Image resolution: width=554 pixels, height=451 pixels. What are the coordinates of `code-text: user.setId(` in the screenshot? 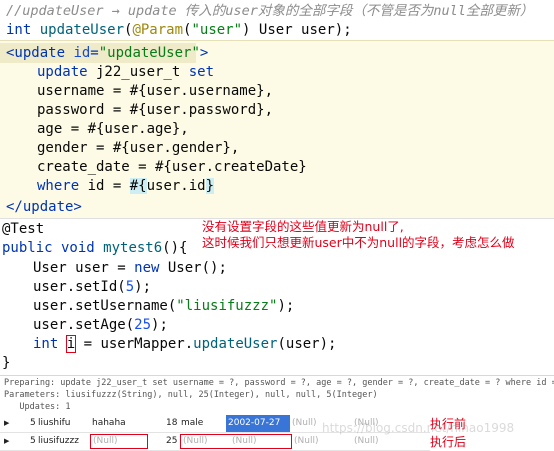 It's located at (79, 287).